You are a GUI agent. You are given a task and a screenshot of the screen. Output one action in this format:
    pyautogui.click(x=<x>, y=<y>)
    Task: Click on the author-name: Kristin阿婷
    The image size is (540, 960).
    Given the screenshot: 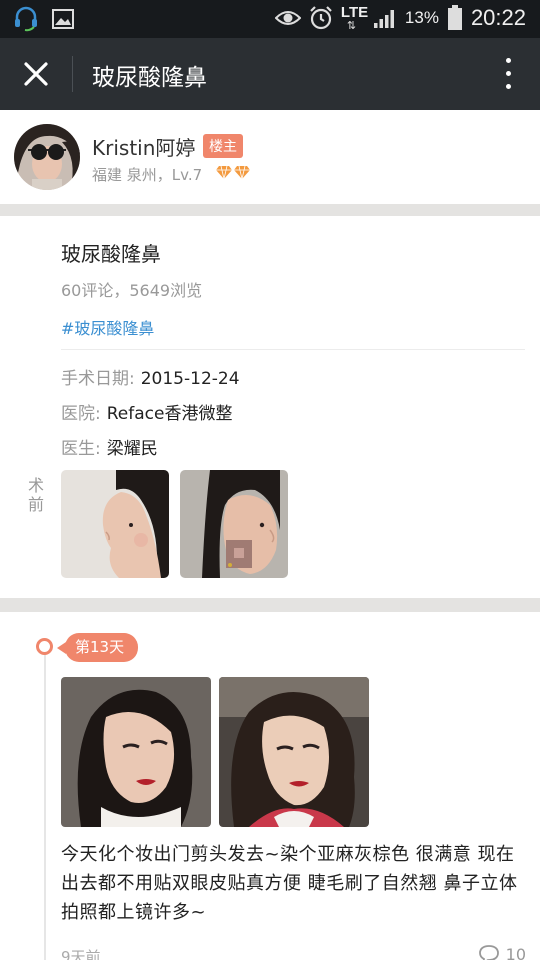 What is the action you would take?
    pyautogui.click(x=143, y=146)
    